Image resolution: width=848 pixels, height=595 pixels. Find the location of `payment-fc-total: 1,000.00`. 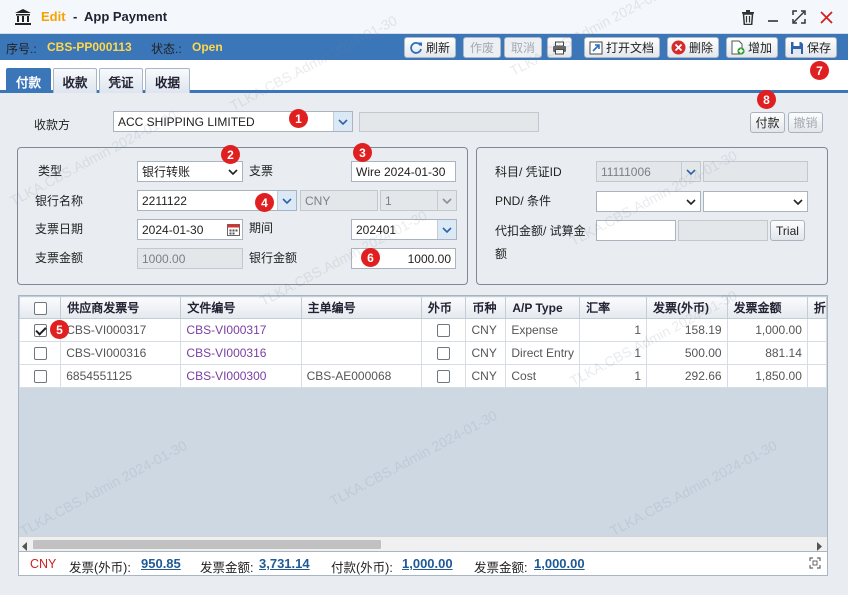

payment-fc-total: 1,000.00 is located at coordinates (427, 563).